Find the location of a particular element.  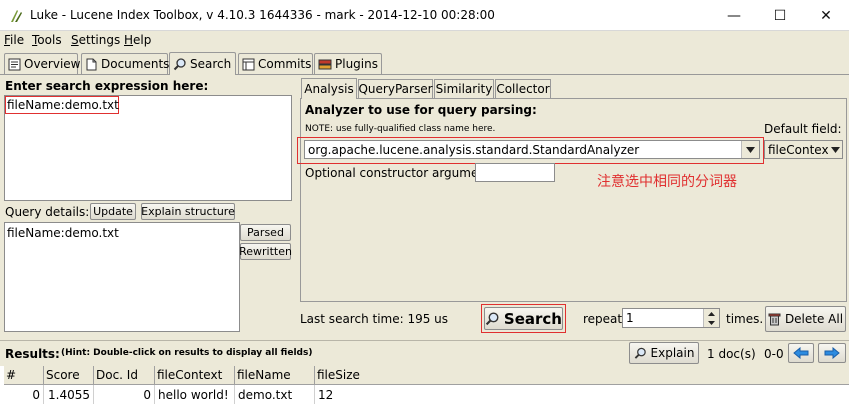

tab-search-label: Search is located at coordinates (211, 64).